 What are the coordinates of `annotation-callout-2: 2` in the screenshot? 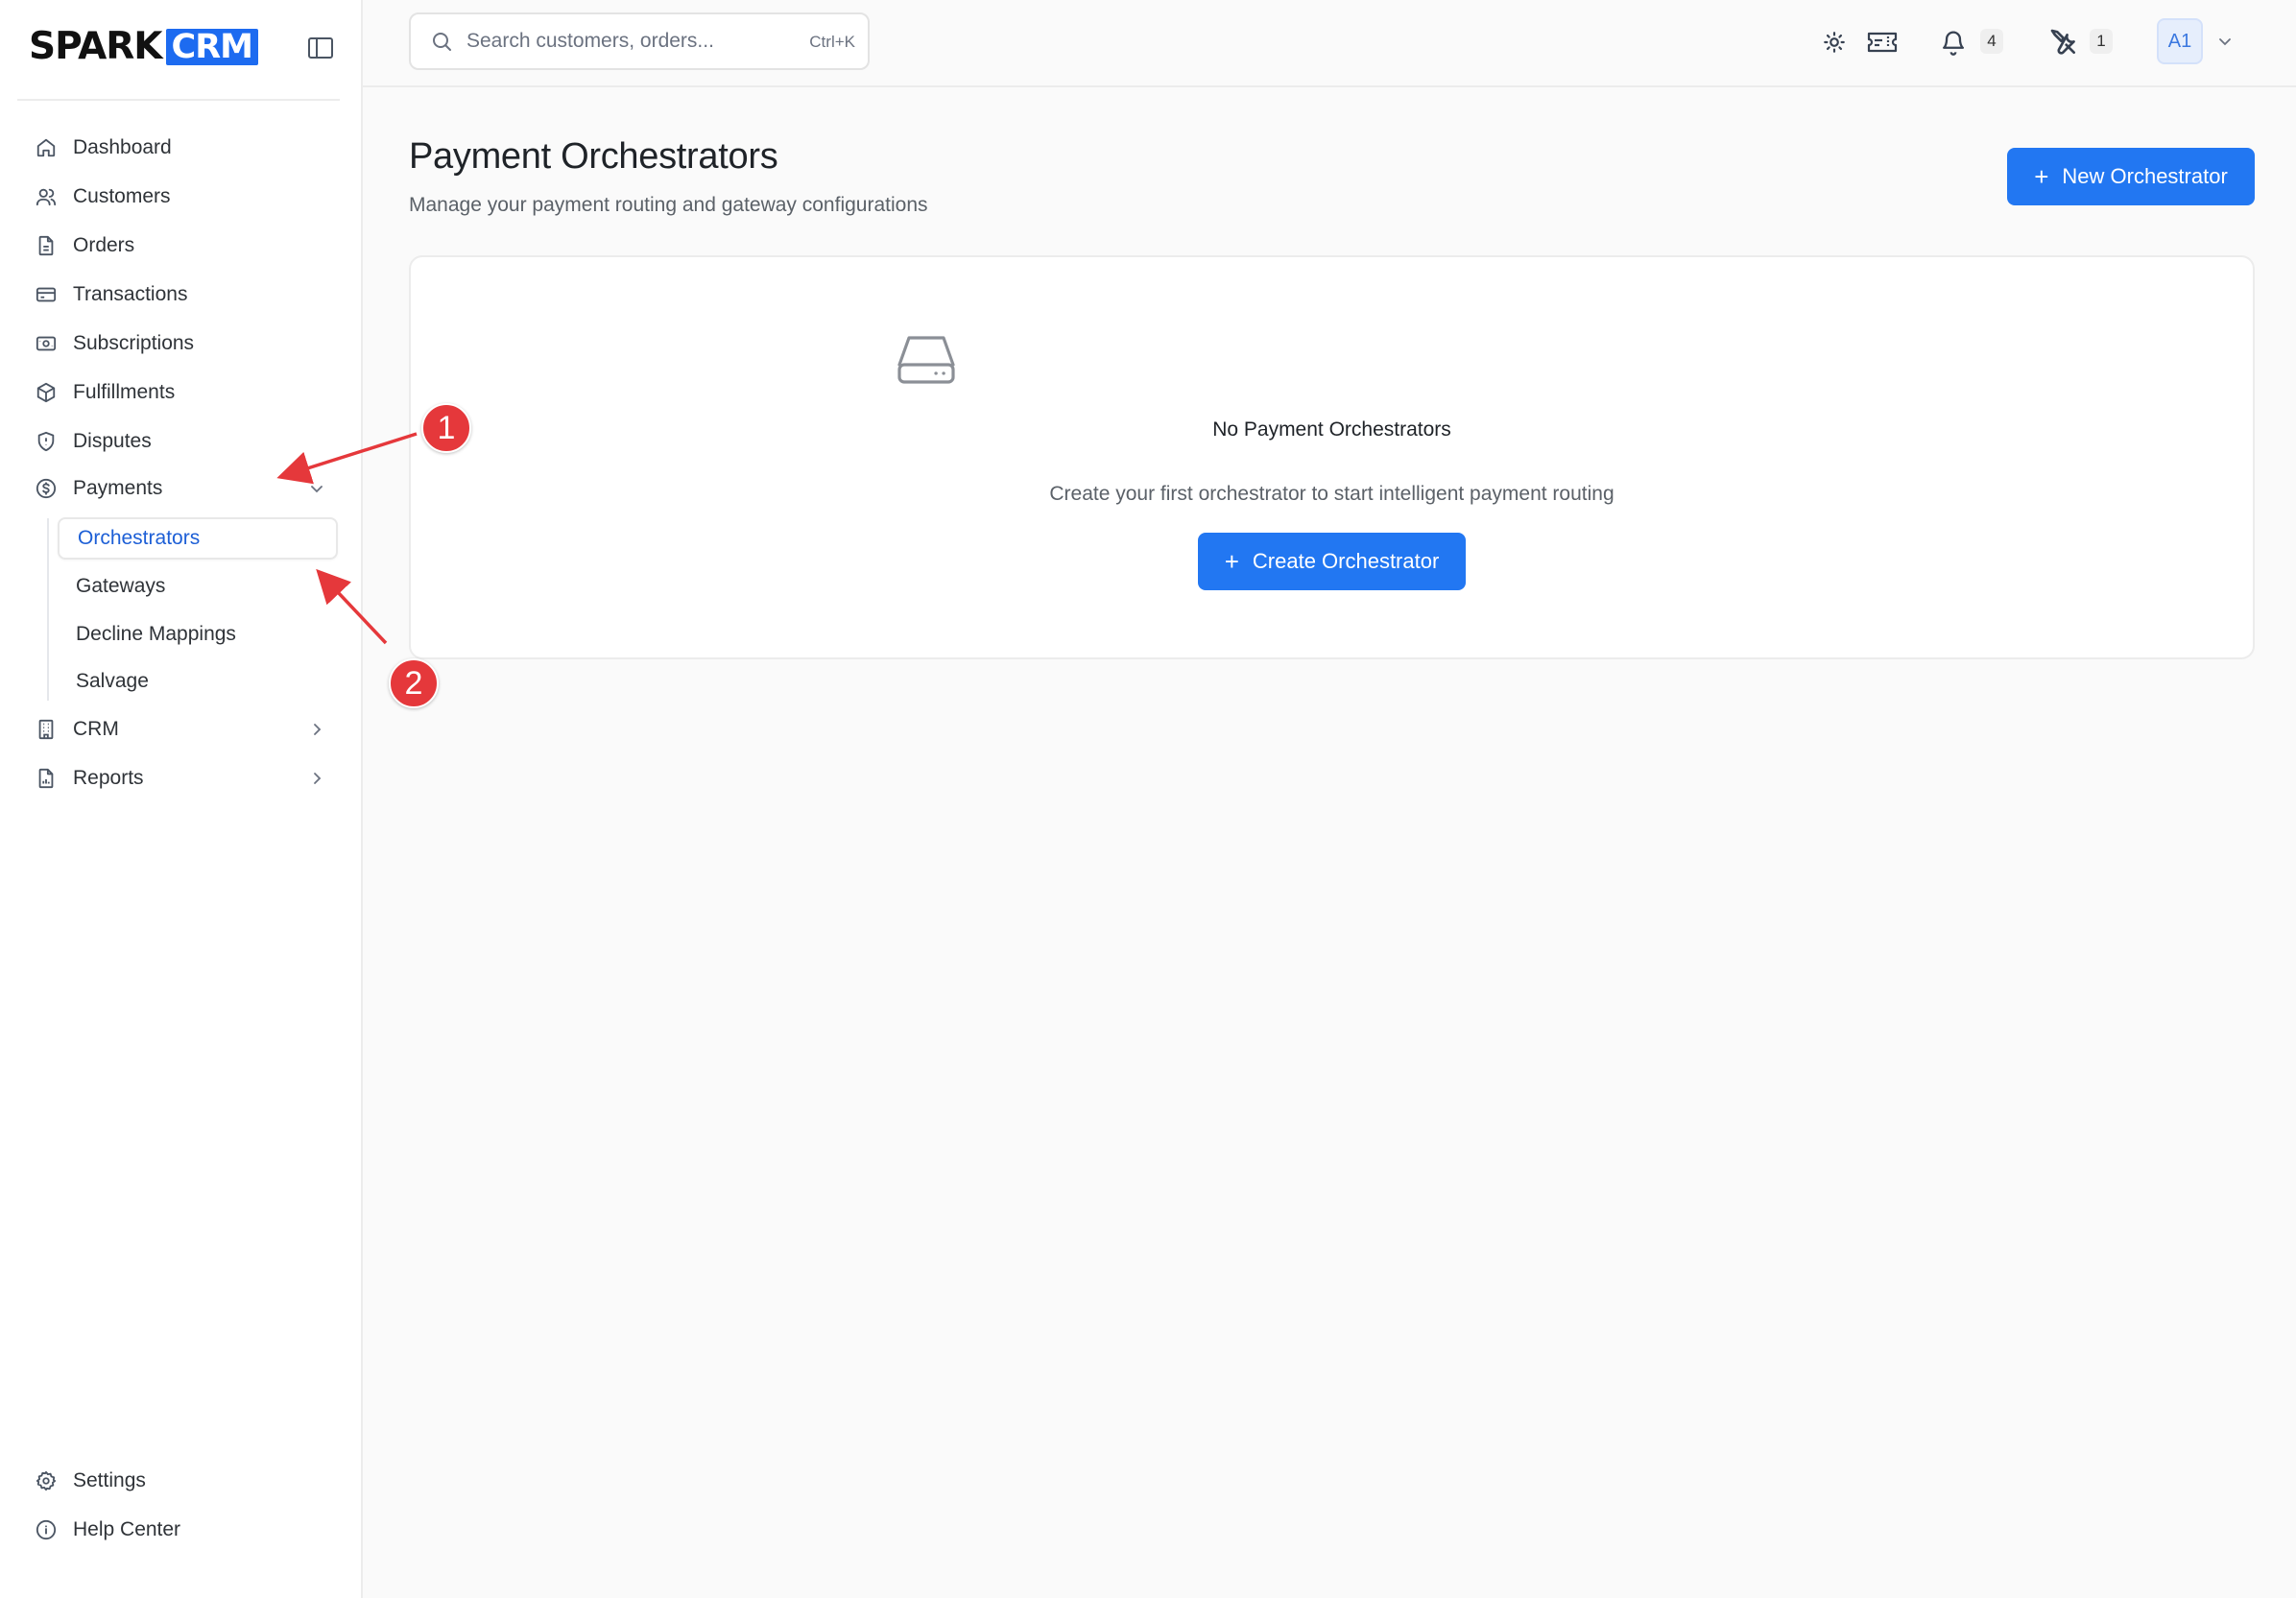 It's located at (414, 683).